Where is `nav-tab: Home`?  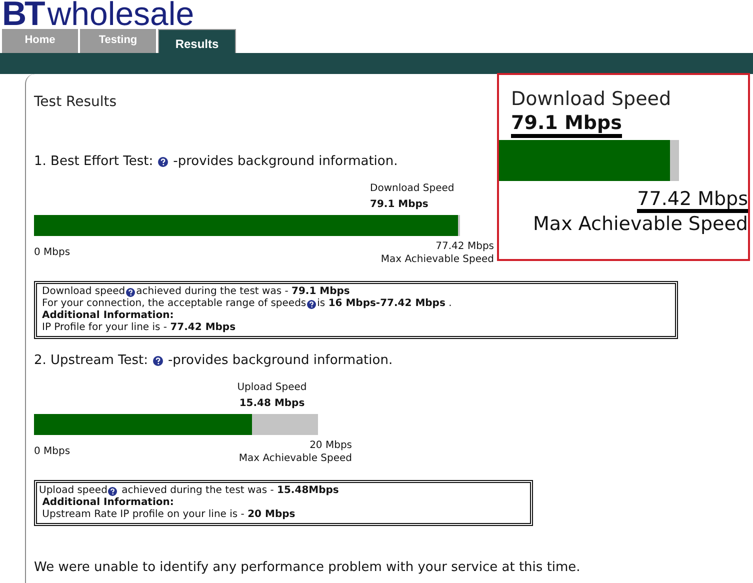
nav-tab: Home is located at coordinates (40, 41).